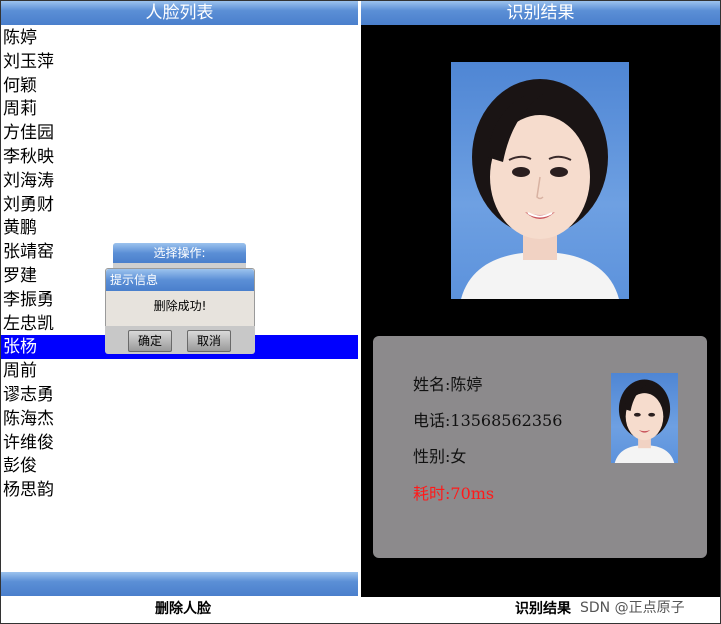  I want to click on face-list-item: 陈海杰, so click(179, 419).